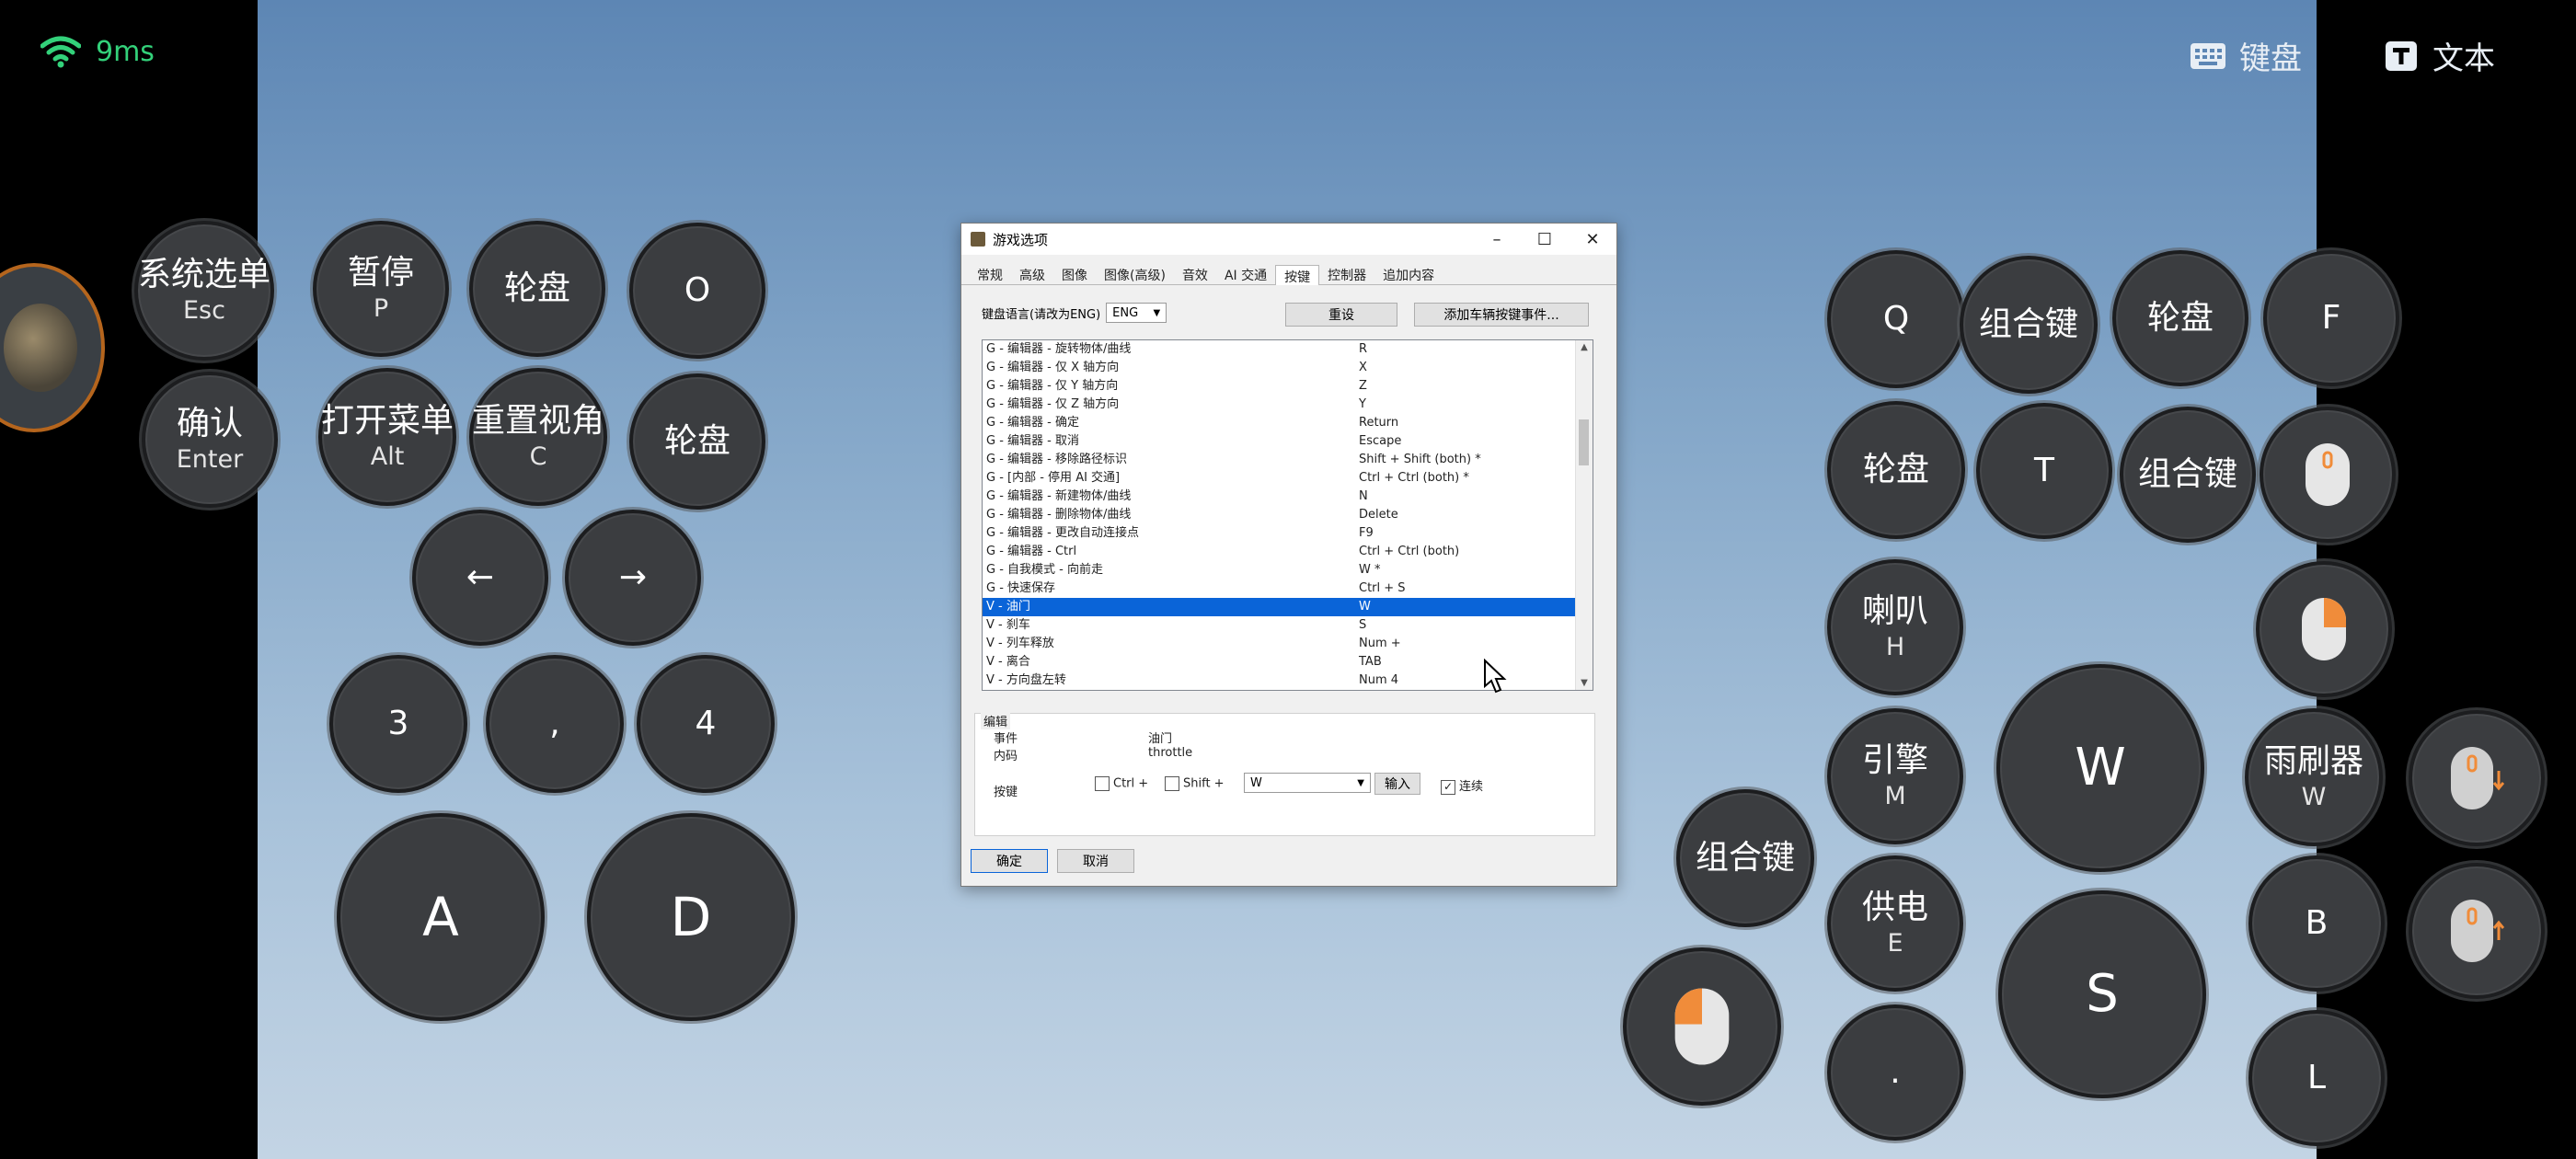 The height and width of the screenshot is (1159, 2576). I want to click on ok-button: 确定, so click(1009, 861).